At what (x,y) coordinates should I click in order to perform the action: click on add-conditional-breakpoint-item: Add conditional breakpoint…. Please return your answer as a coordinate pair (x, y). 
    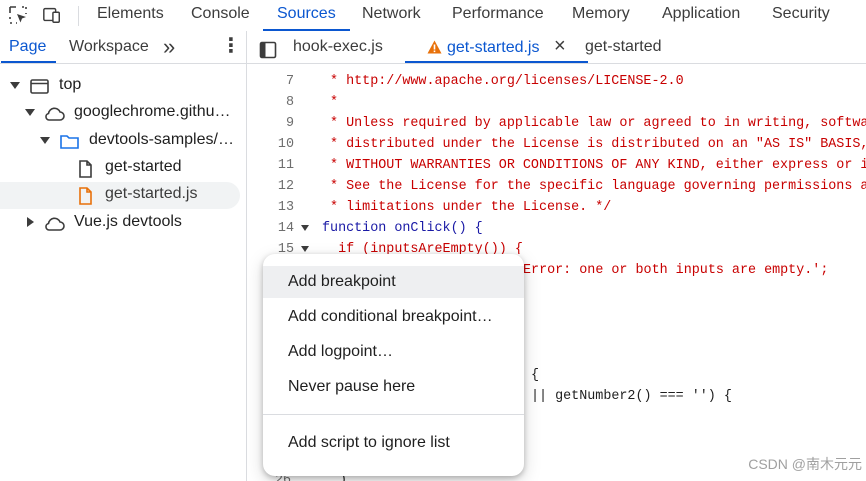
    Looking at the image, I should click on (393, 317).